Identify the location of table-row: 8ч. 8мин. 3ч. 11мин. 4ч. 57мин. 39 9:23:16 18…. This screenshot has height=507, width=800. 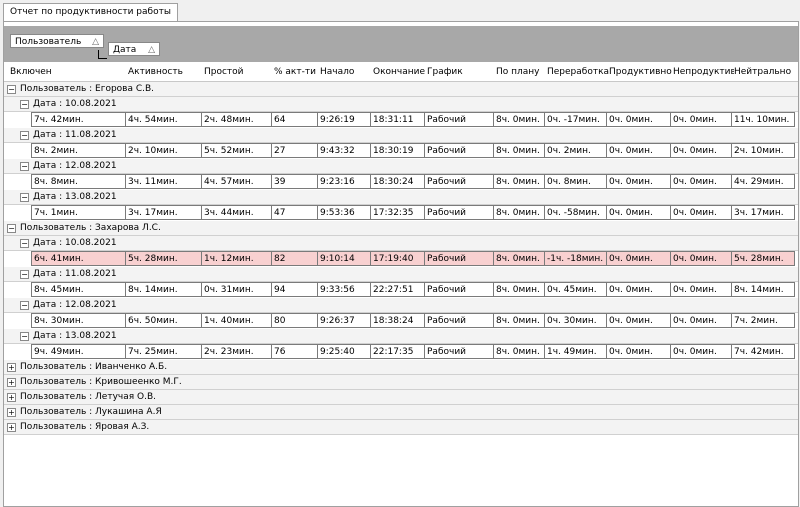
(401, 182).